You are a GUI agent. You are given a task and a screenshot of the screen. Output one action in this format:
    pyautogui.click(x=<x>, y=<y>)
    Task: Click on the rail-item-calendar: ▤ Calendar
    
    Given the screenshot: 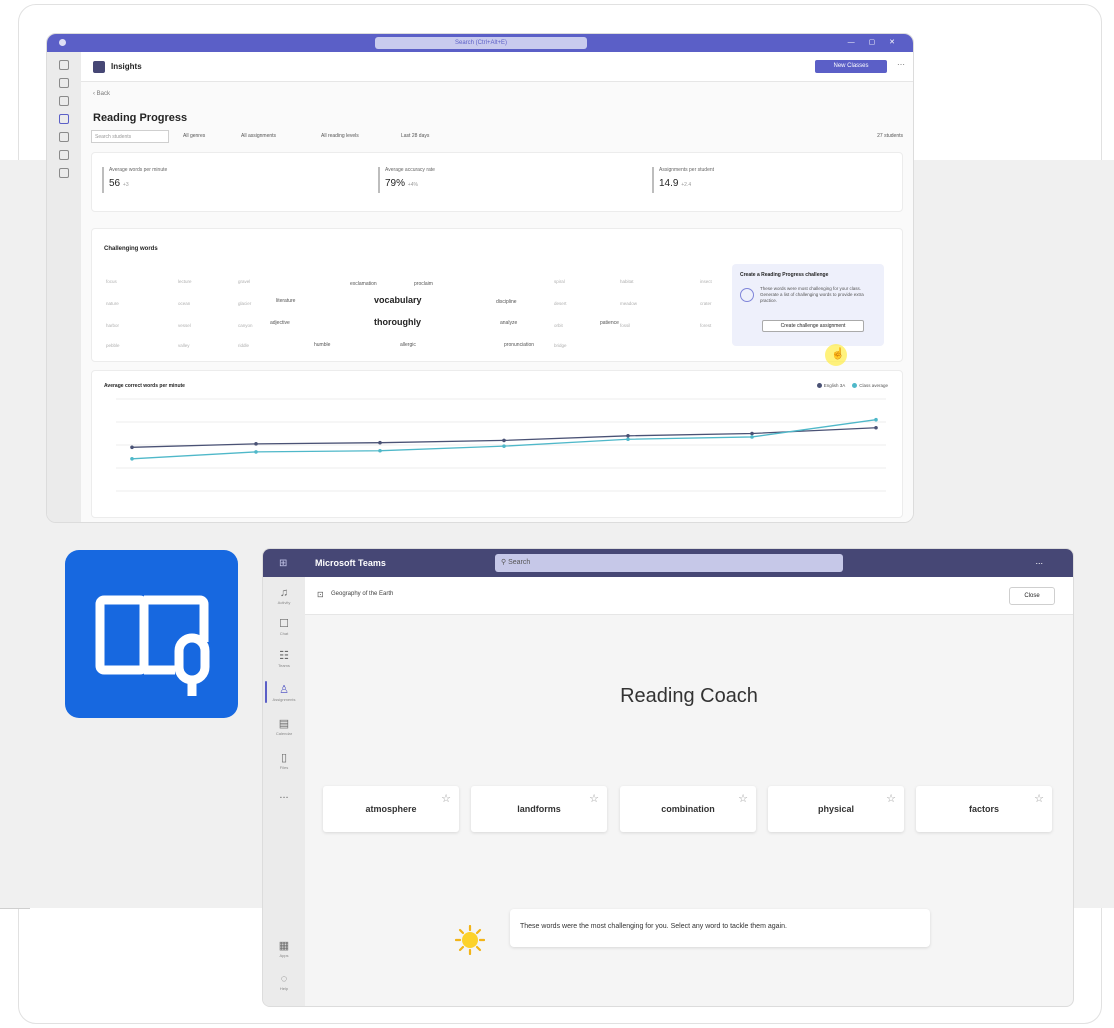 What is the action you would take?
    pyautogui.click(x=284, y=726)
    